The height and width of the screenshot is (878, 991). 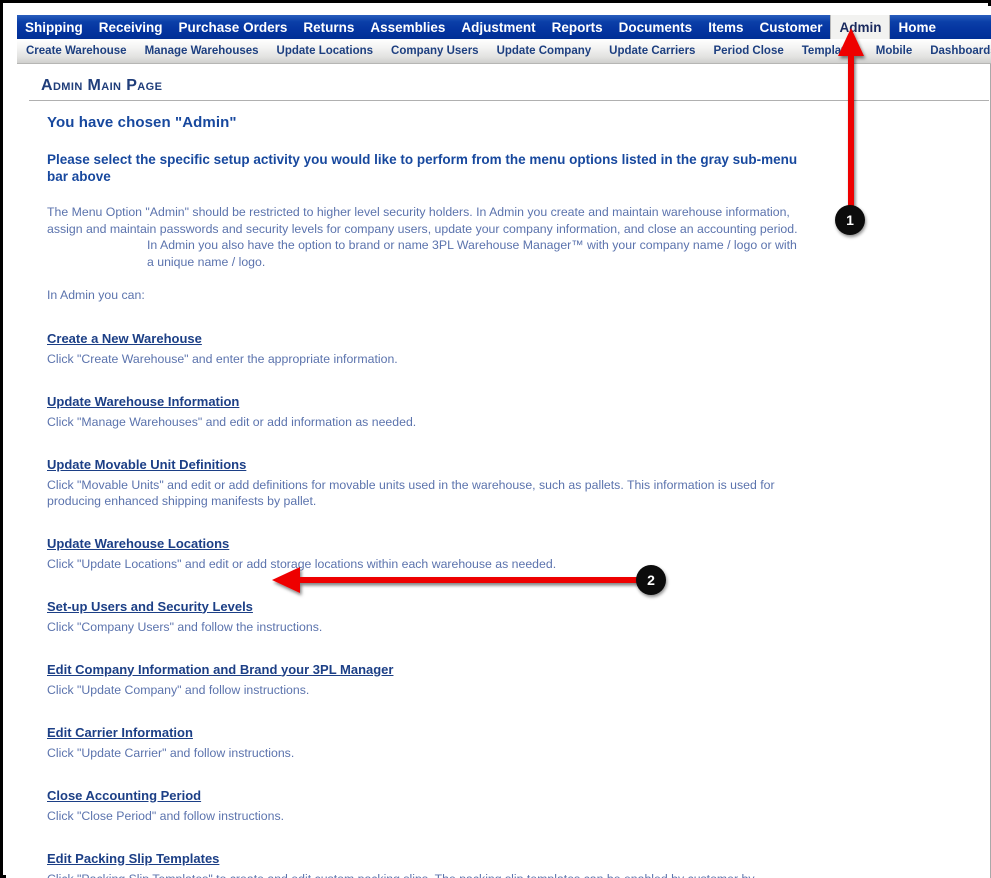 I want to click on nav-item-label: Customer, so click(x=791, y=27).